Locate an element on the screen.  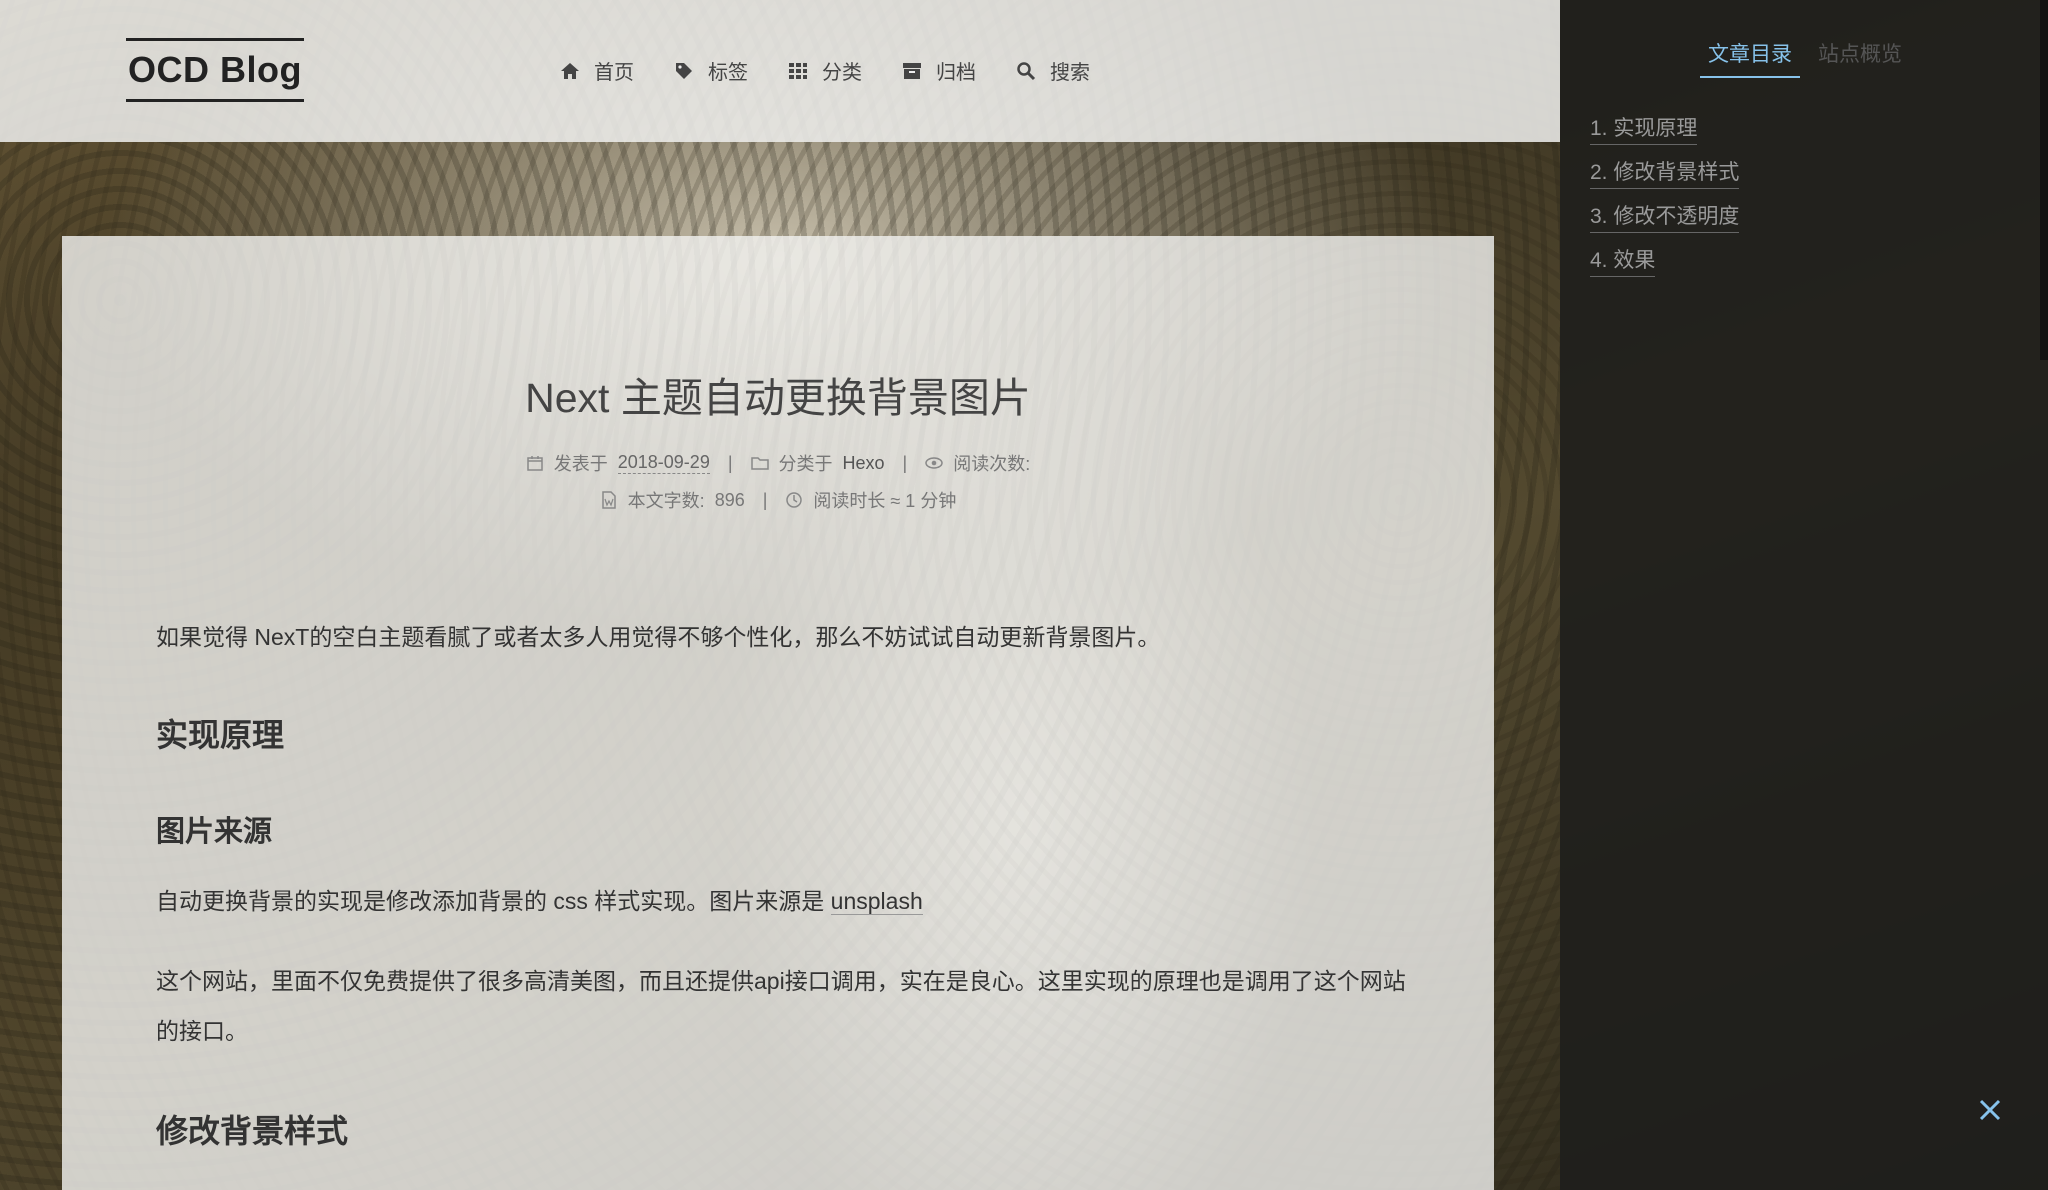
brand-title: OCD Blog is located at coordinates (215, 69).